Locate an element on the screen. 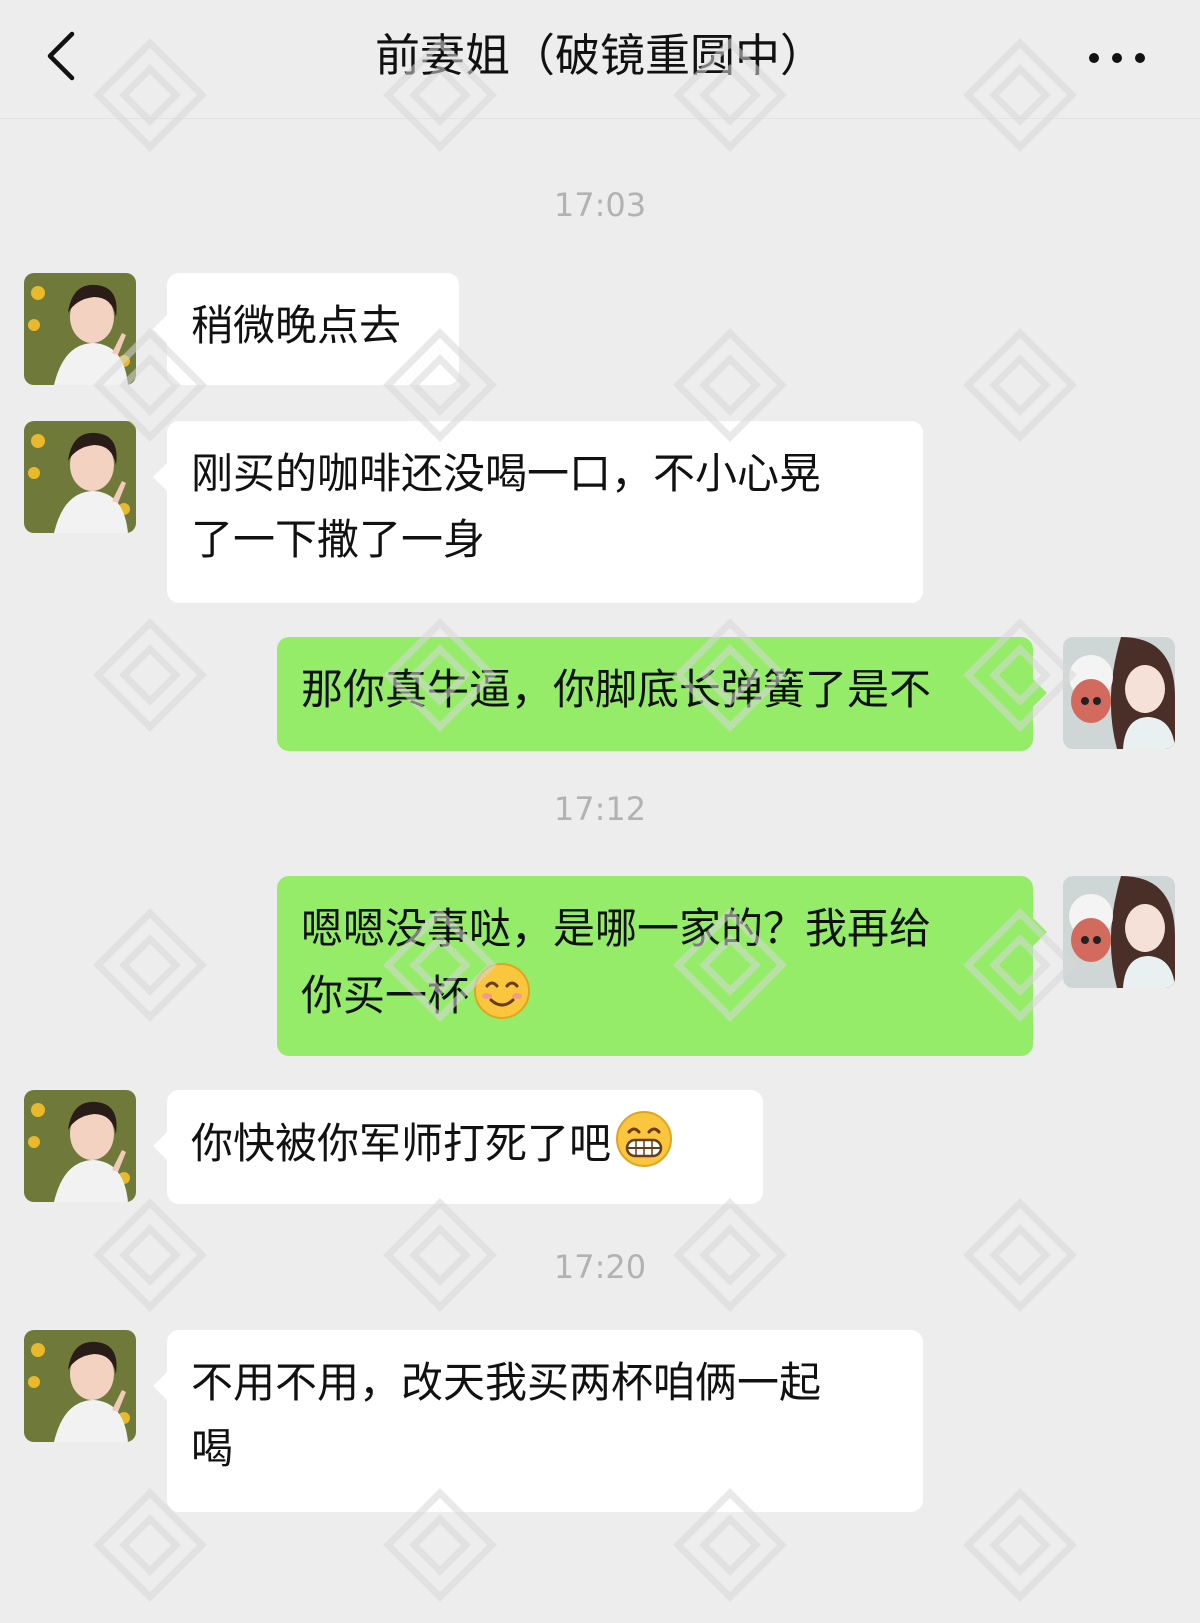 The width and height of the screenshot is (1200, 1623). chat-title: 前妻姐（破镜重圆中） is located at coordinates (599, 55).